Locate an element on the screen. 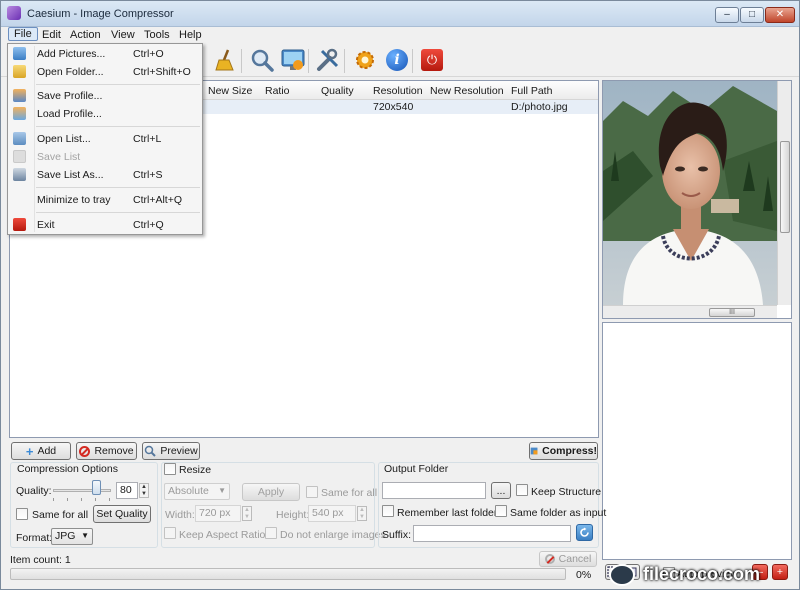 The image size is (800, 590). compress-icon is located at coordinates (534, 451).